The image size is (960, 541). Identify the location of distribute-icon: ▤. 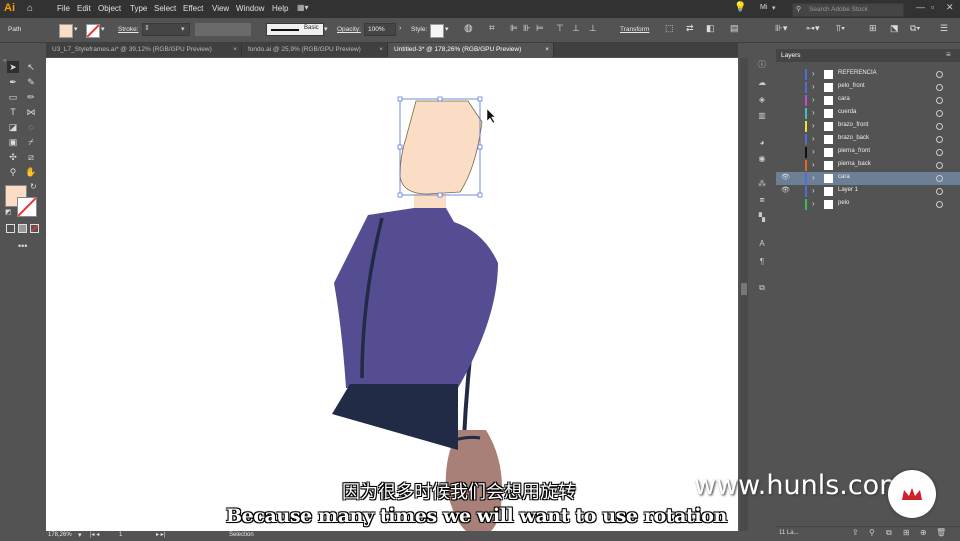
(734, 28).